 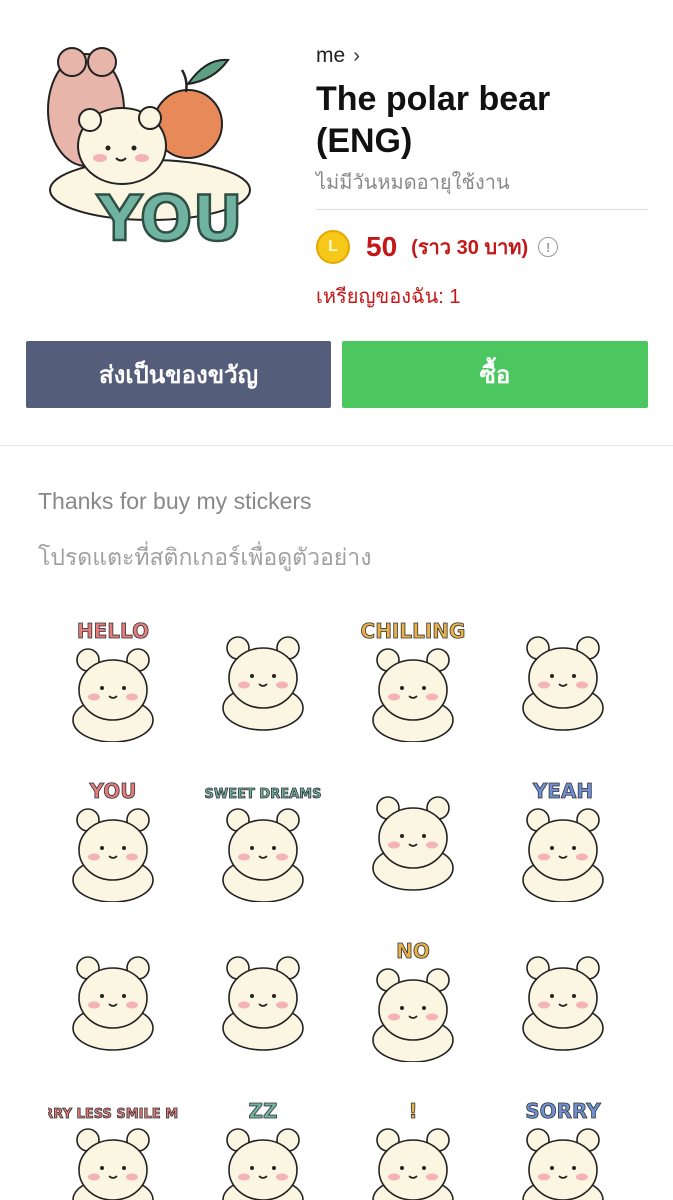 What do you see at coordinates (263, 844) in the screenshot?
I see `bear-sweet-dreams-sticker: SWEET DREAMS` at bounding box center [263, 844].